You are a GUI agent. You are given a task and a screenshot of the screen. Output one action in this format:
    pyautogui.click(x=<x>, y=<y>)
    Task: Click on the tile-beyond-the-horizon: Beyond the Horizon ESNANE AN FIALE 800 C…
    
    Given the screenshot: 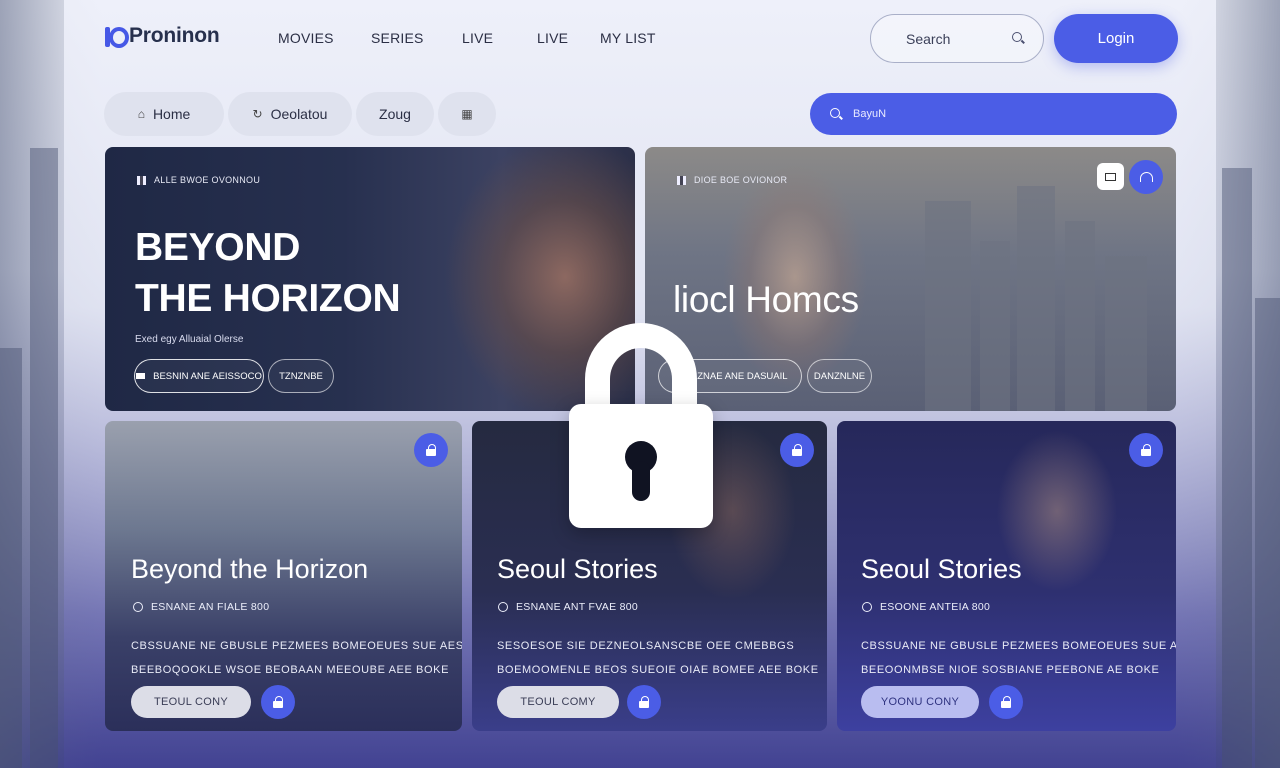 What is the action you would take?
    pyautogui.click(x=283, y=576)
    